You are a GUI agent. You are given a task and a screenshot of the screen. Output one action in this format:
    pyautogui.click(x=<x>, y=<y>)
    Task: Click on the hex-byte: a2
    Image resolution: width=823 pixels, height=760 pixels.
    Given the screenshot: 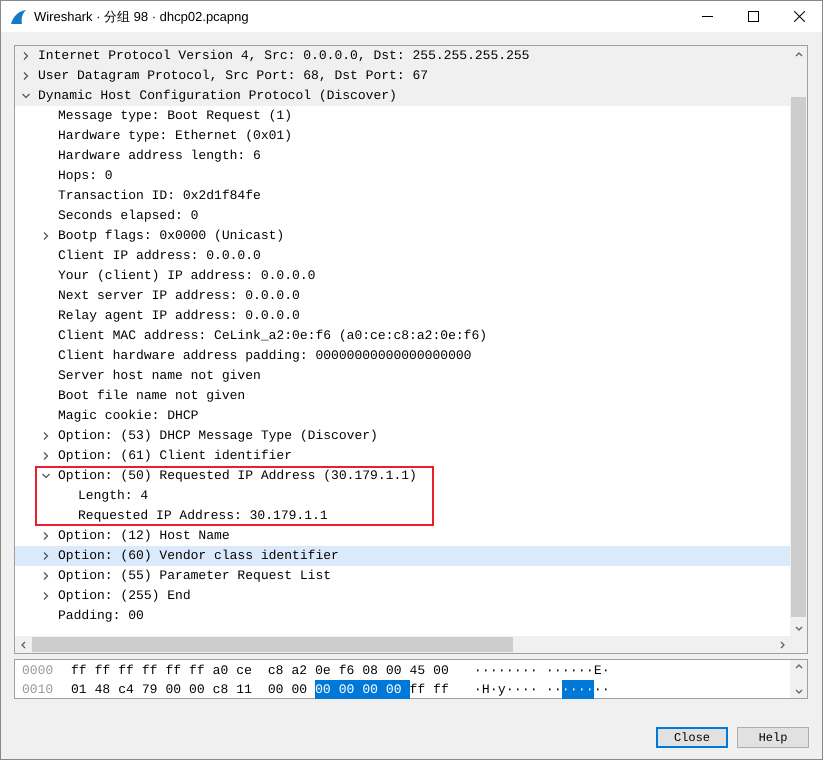 What is the action you would take?
    pyautogui.click(x=303, y=670)
    